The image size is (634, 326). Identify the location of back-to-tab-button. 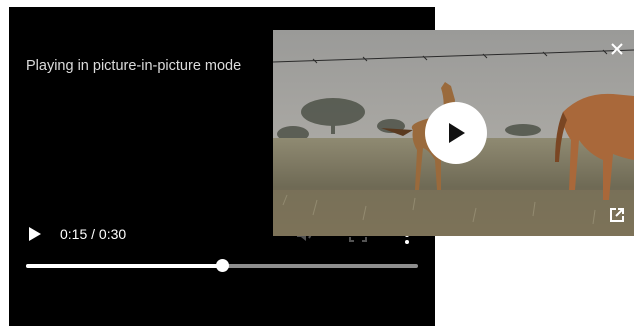
(617, 215).